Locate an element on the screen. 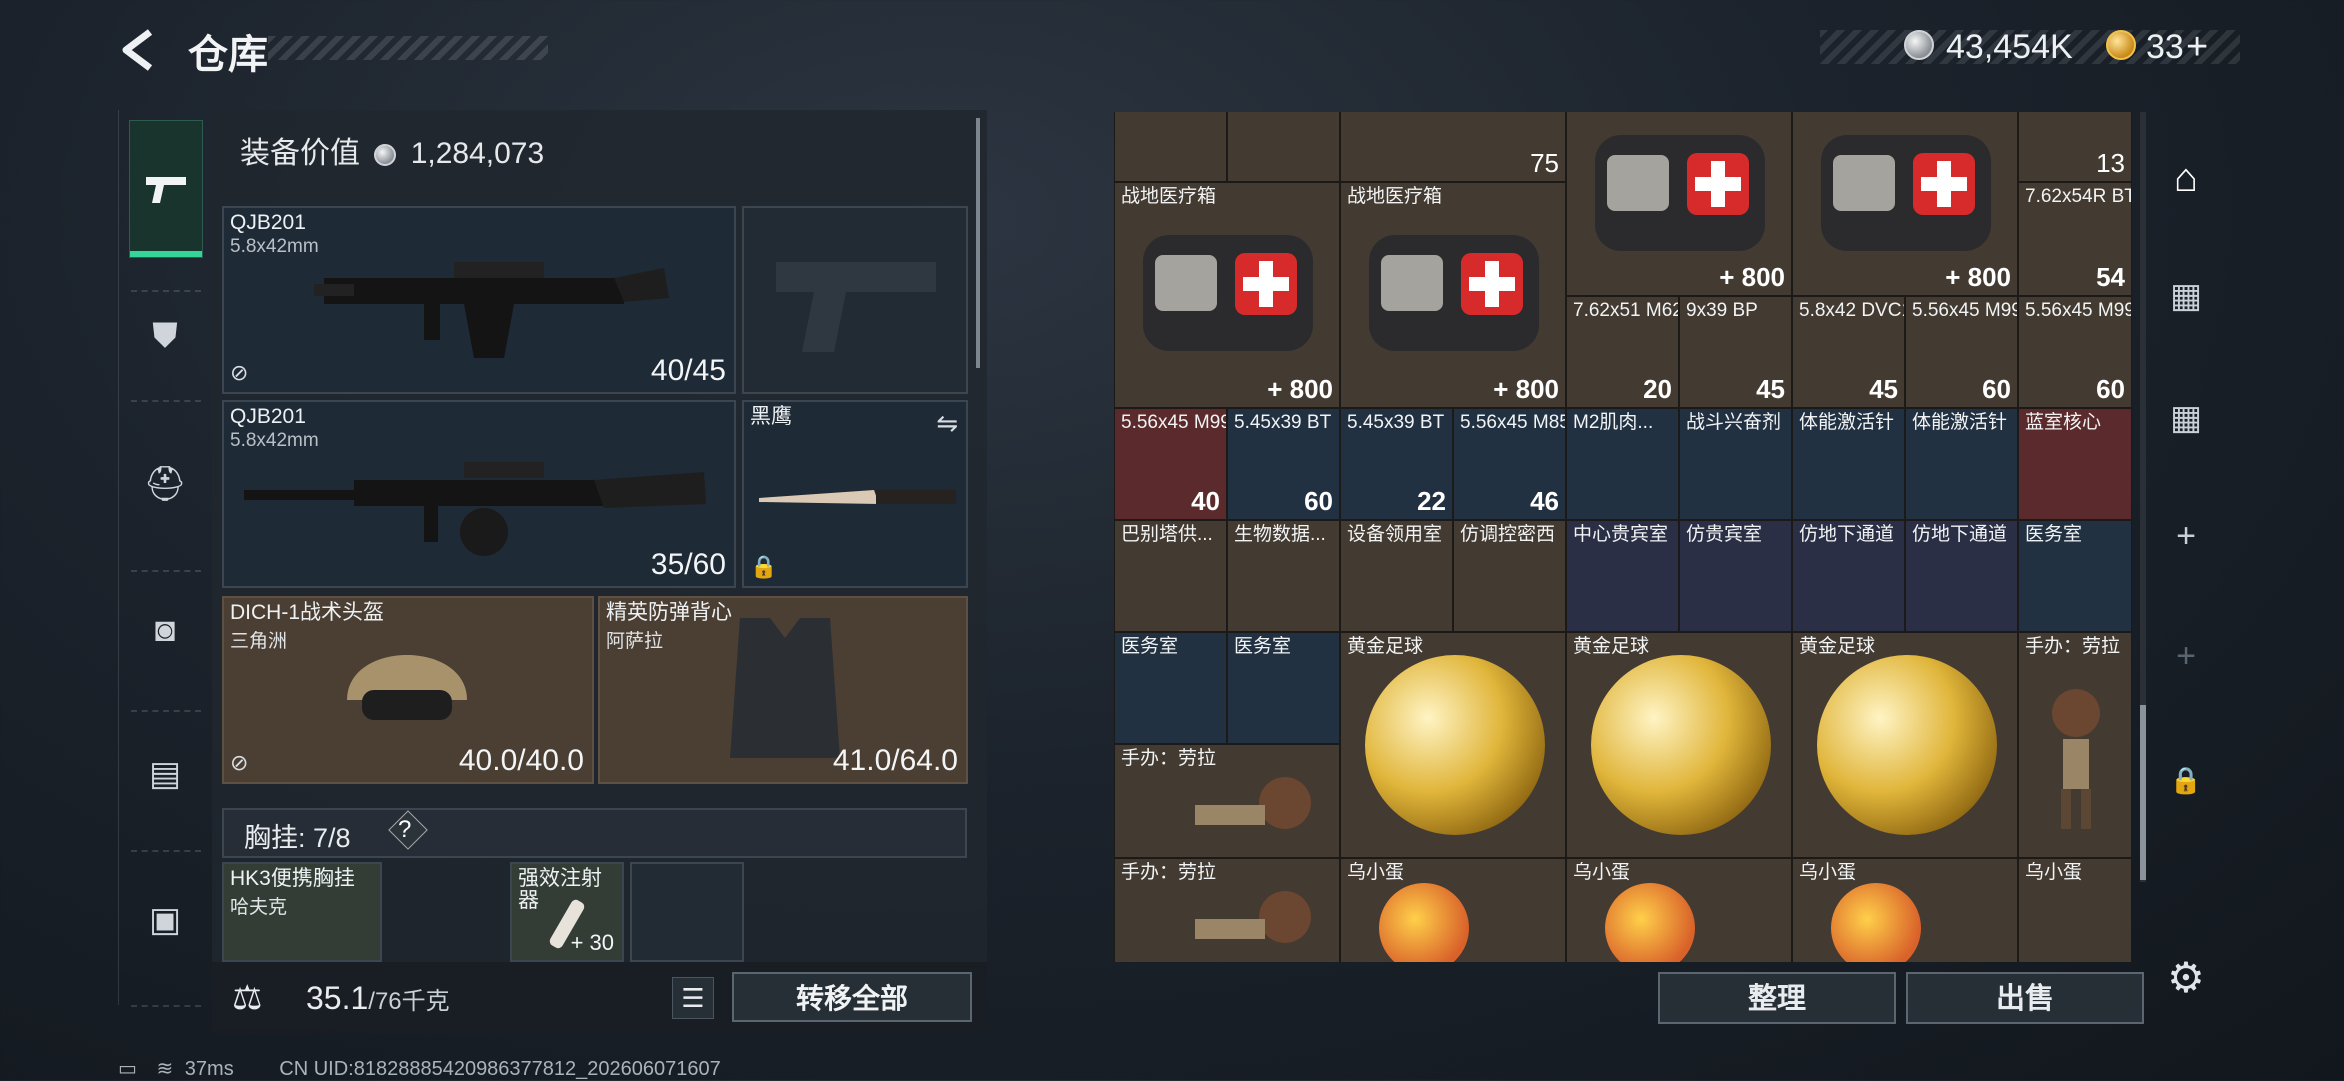  transfer-all-button: 转移全部 is located at coordinates (852, 997).